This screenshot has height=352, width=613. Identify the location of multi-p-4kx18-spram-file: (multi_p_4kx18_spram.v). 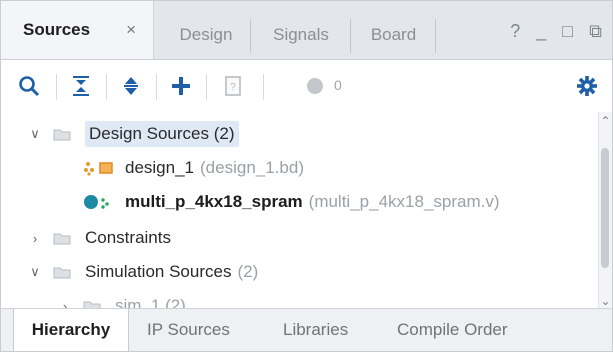
(404, 201).